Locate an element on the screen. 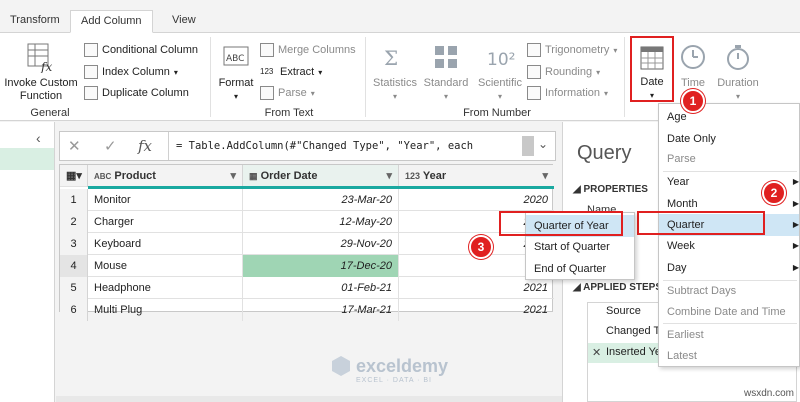  date-type-icon: ▦ is located at coordinates (253, 176).